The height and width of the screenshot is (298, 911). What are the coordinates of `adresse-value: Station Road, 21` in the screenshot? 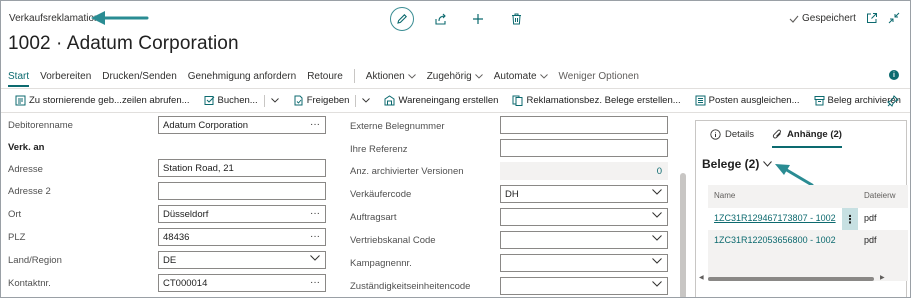 It's located at (198, 168).